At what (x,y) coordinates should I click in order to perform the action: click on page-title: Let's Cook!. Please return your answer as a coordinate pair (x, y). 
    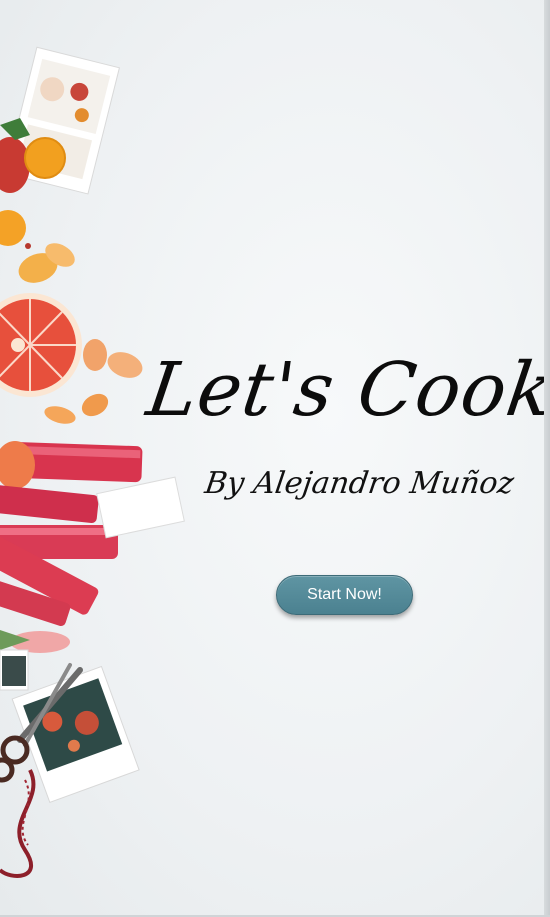
    Looking at the image, I should click on (345, 390).